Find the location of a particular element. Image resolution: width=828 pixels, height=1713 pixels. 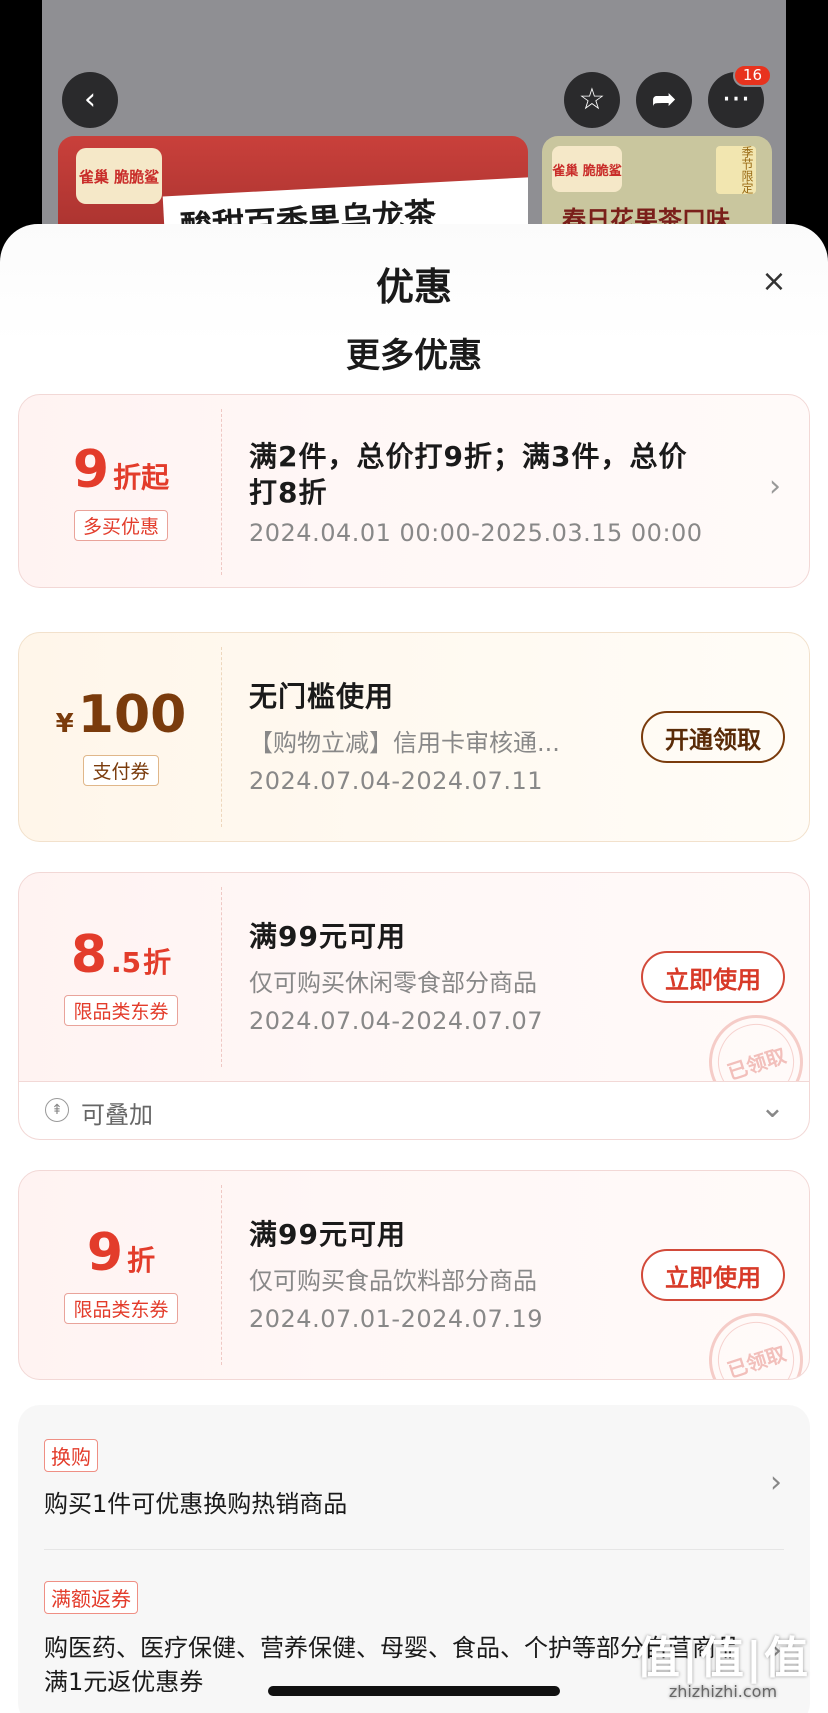

promo-tag-exchange: 换购 is located at coordinates (71, 1455).